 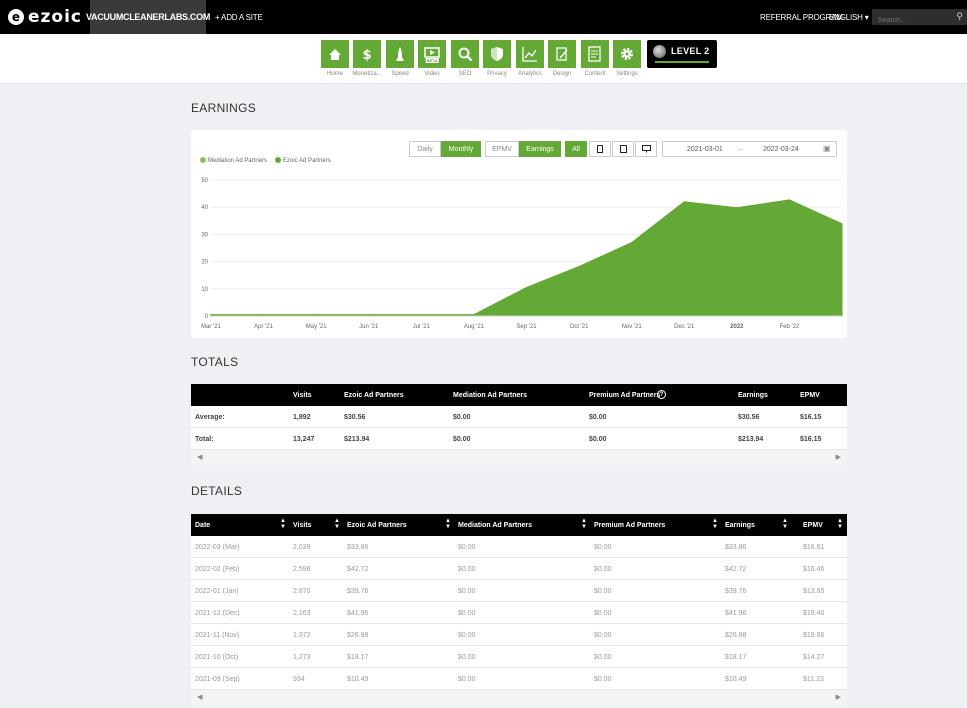 What do you see at coordinates (627, 54) in the screenshot?
I see `gear-icon` at bounding box center [627, 54].